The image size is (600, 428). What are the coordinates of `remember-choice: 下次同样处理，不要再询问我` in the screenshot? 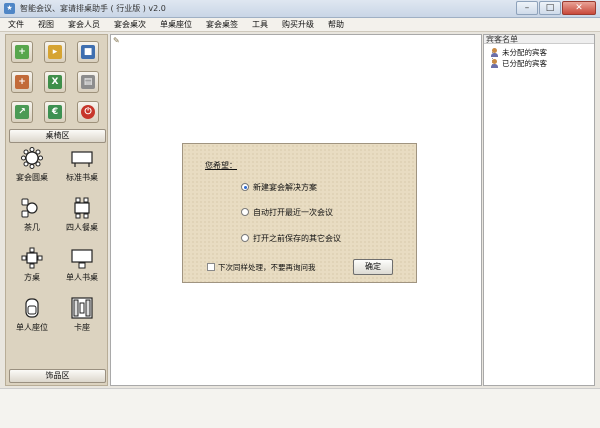 It's located at (261, 267).